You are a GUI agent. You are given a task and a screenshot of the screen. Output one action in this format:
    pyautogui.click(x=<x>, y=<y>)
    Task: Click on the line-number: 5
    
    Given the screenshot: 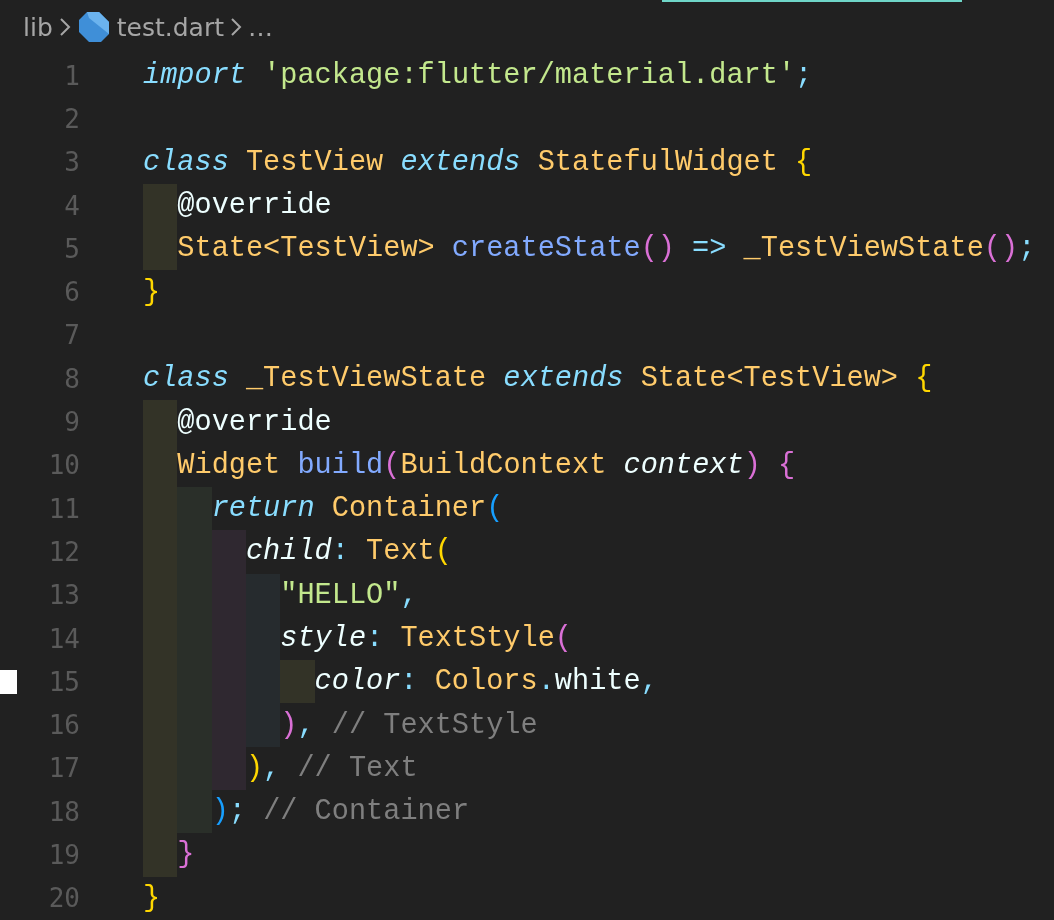 What is the action you would take?
    pyautogui.click(x=72, y=248)
    